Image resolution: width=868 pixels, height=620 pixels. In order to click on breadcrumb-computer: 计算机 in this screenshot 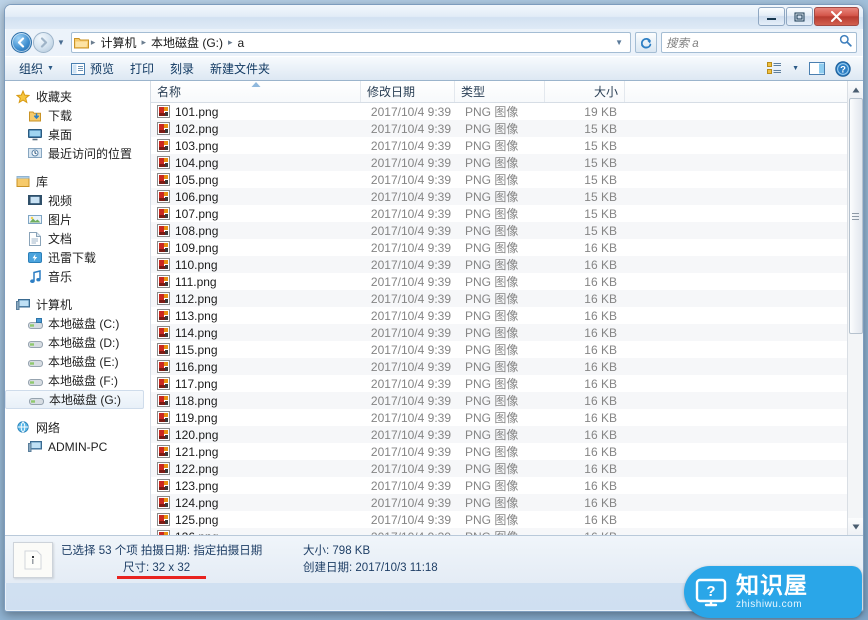, I will do `click(118, 42)`.